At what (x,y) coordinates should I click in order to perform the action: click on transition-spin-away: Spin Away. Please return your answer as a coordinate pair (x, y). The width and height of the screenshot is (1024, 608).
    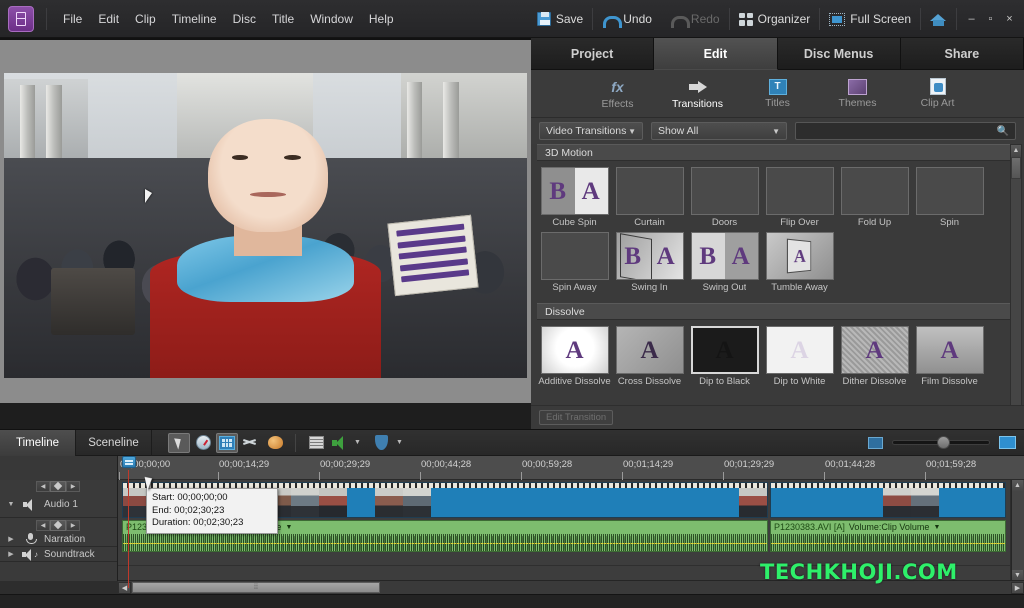
    Looking at the image, I should click on (574, 262).